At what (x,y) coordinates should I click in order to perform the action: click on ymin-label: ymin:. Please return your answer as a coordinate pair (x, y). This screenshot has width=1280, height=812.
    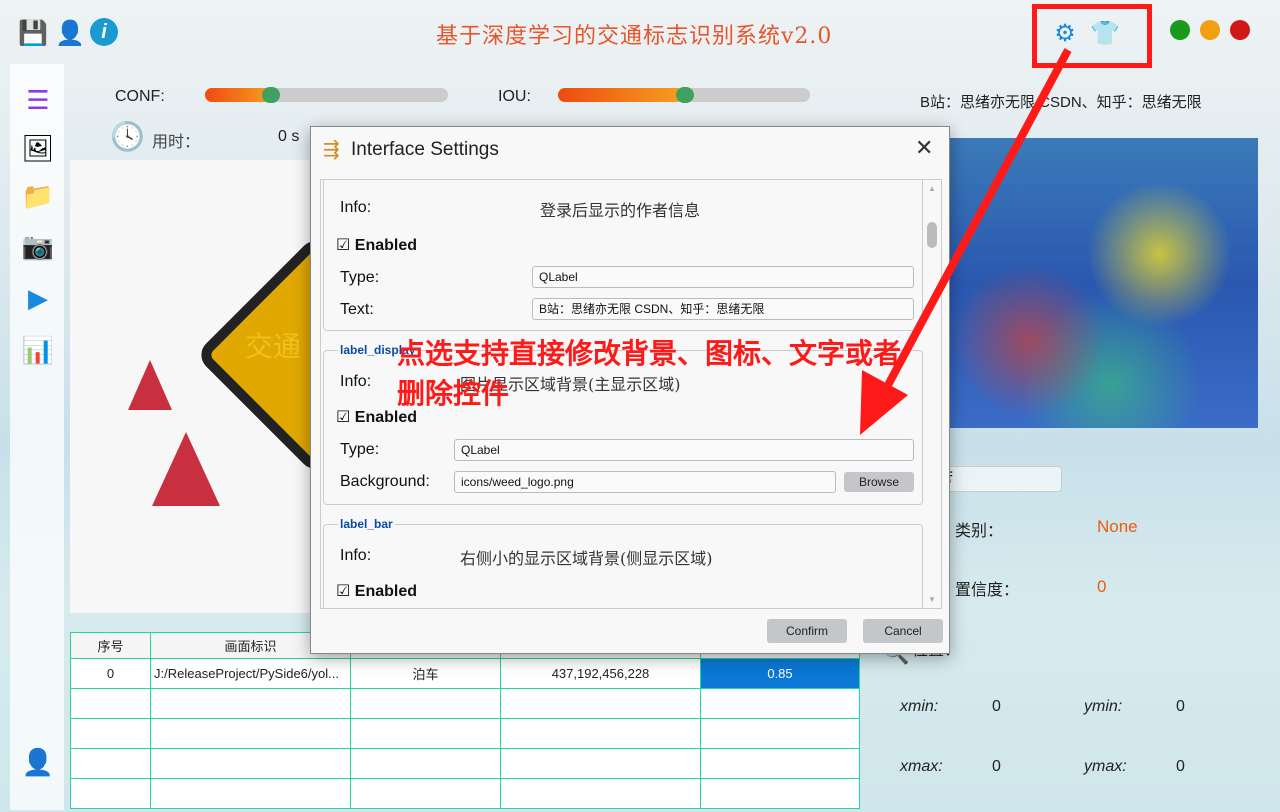
    Looking at the image, I should click on (1103, 706).